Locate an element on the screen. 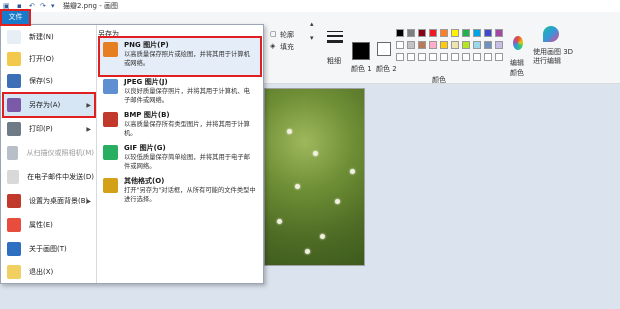  save-as-option-description: 以良好质量保存照片，并将其用于计算机、电子邮件或网络。 is located at coordinates (187, 96).